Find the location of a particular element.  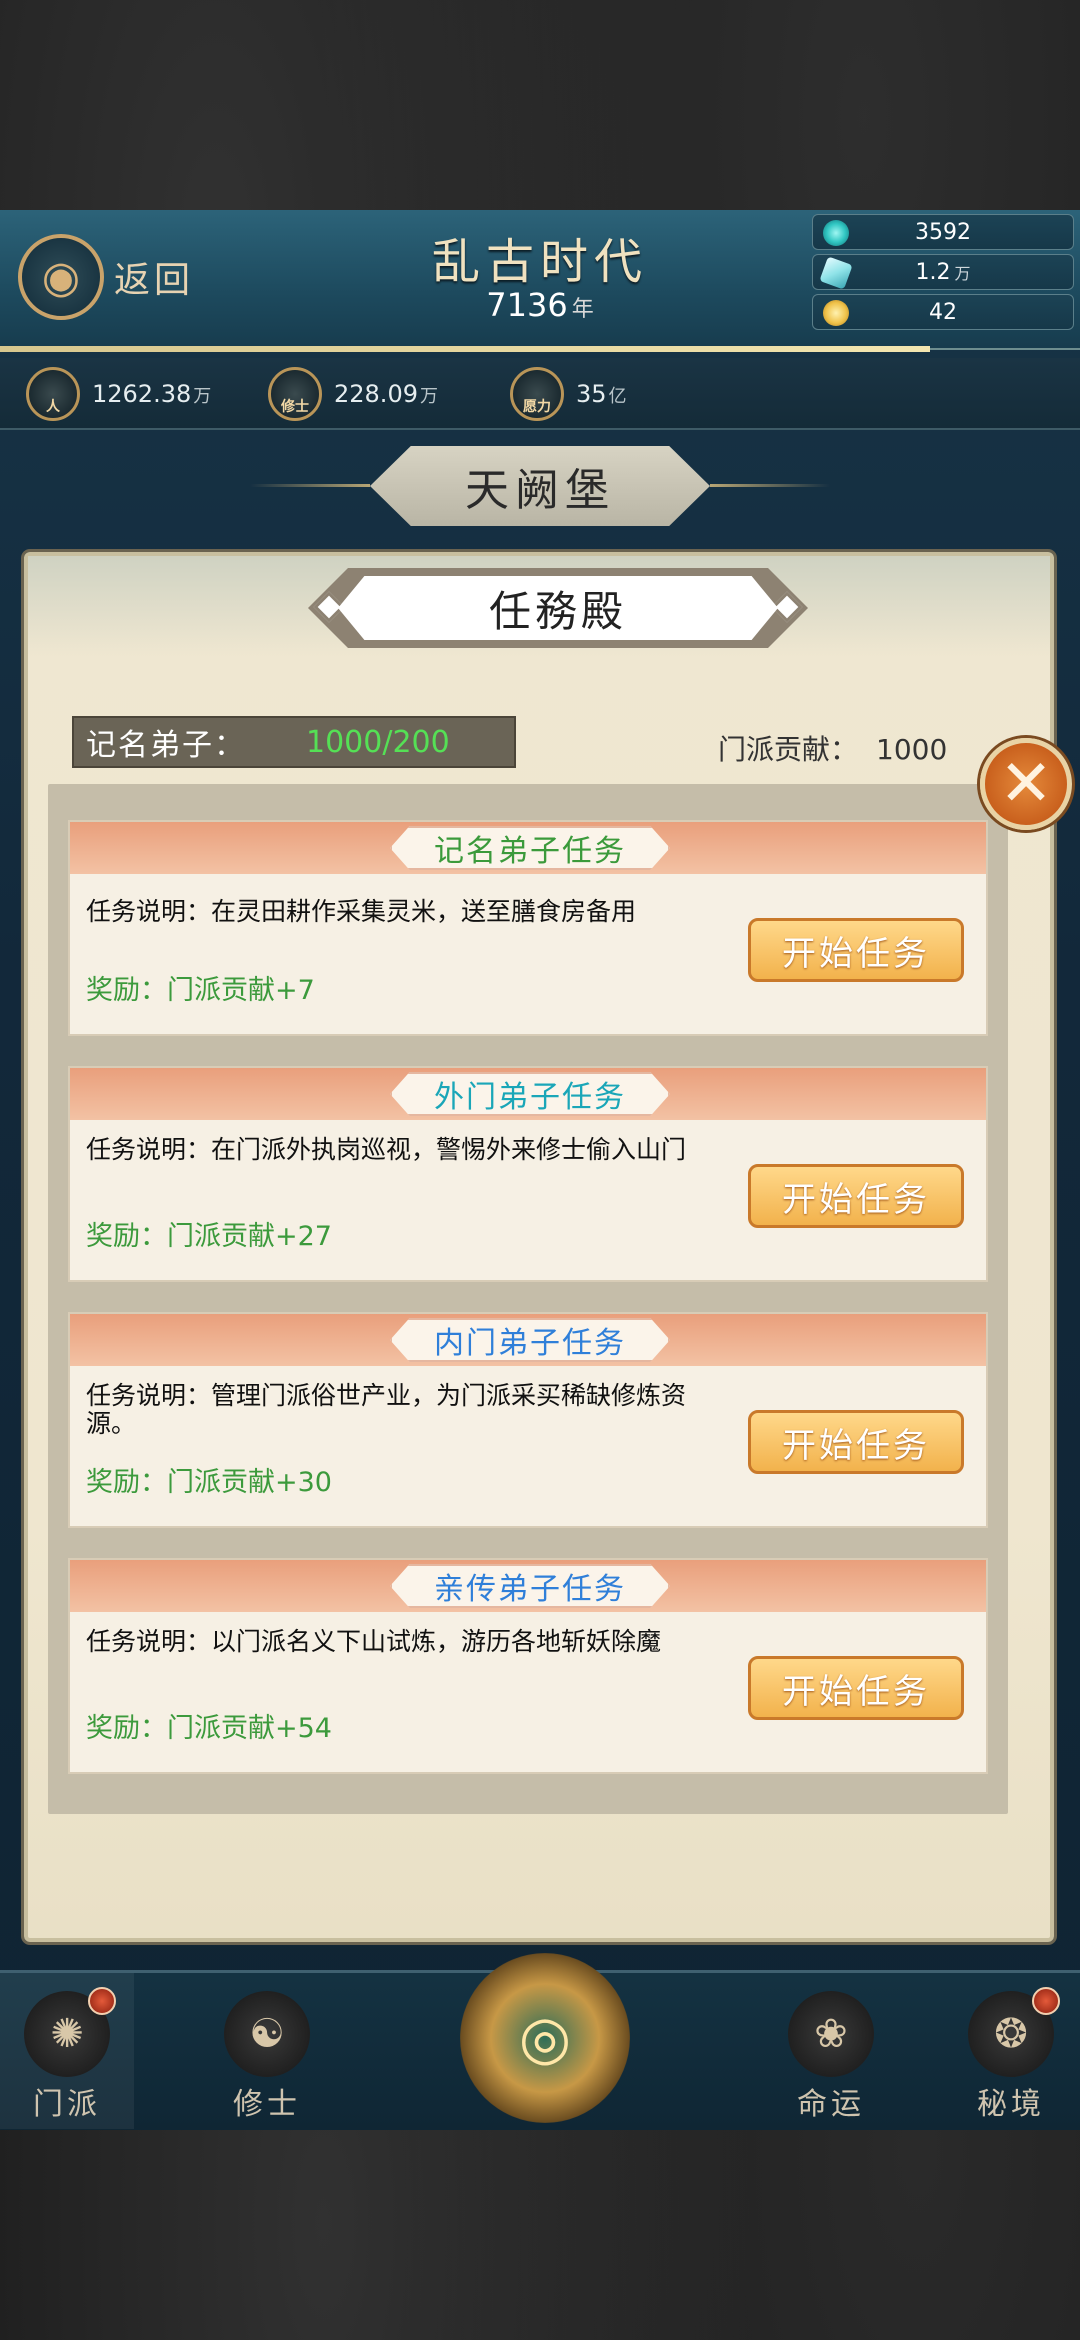

world-map-button: ◎ is located at coordinates (545, 2038).